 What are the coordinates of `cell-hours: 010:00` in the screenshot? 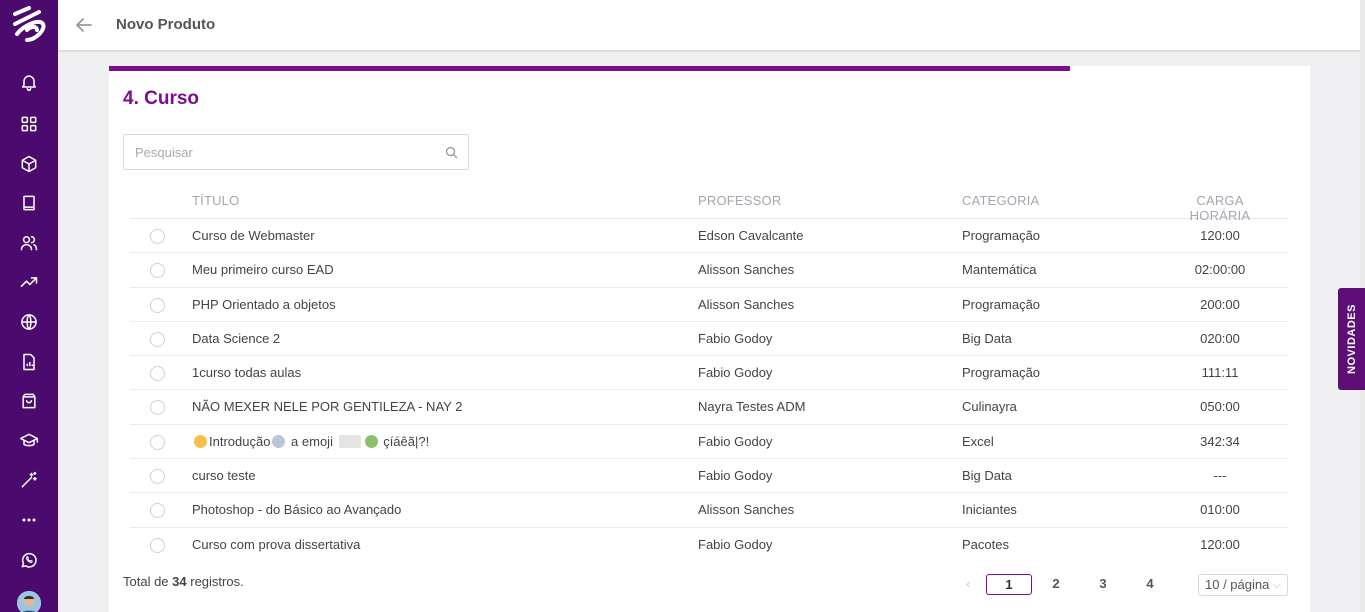 It's located at (1220, 510).